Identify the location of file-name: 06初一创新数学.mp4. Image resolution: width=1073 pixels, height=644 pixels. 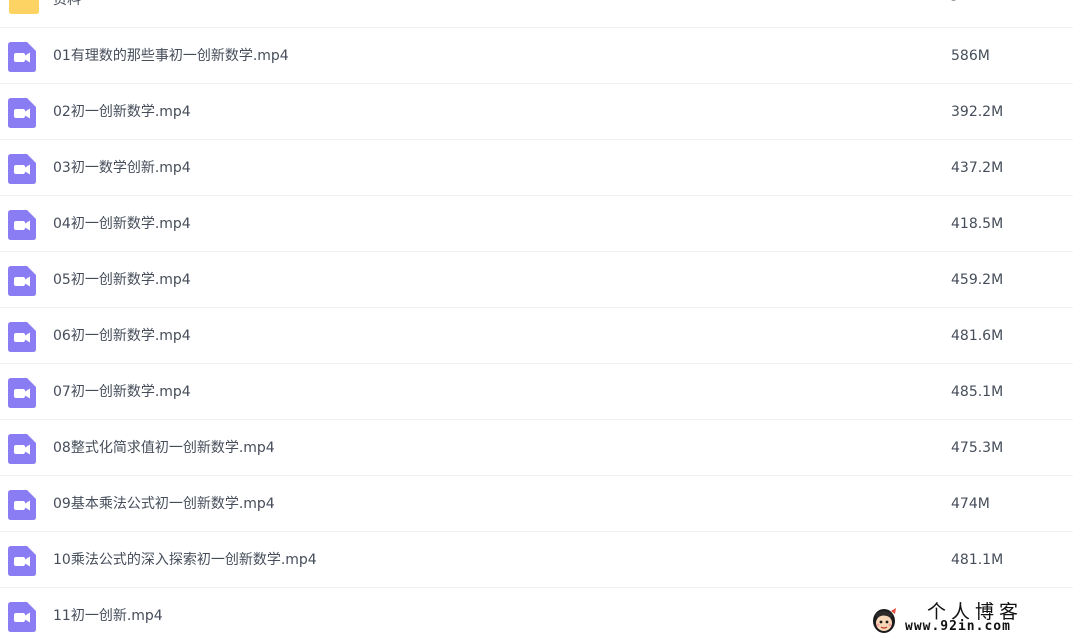
(122, 336).